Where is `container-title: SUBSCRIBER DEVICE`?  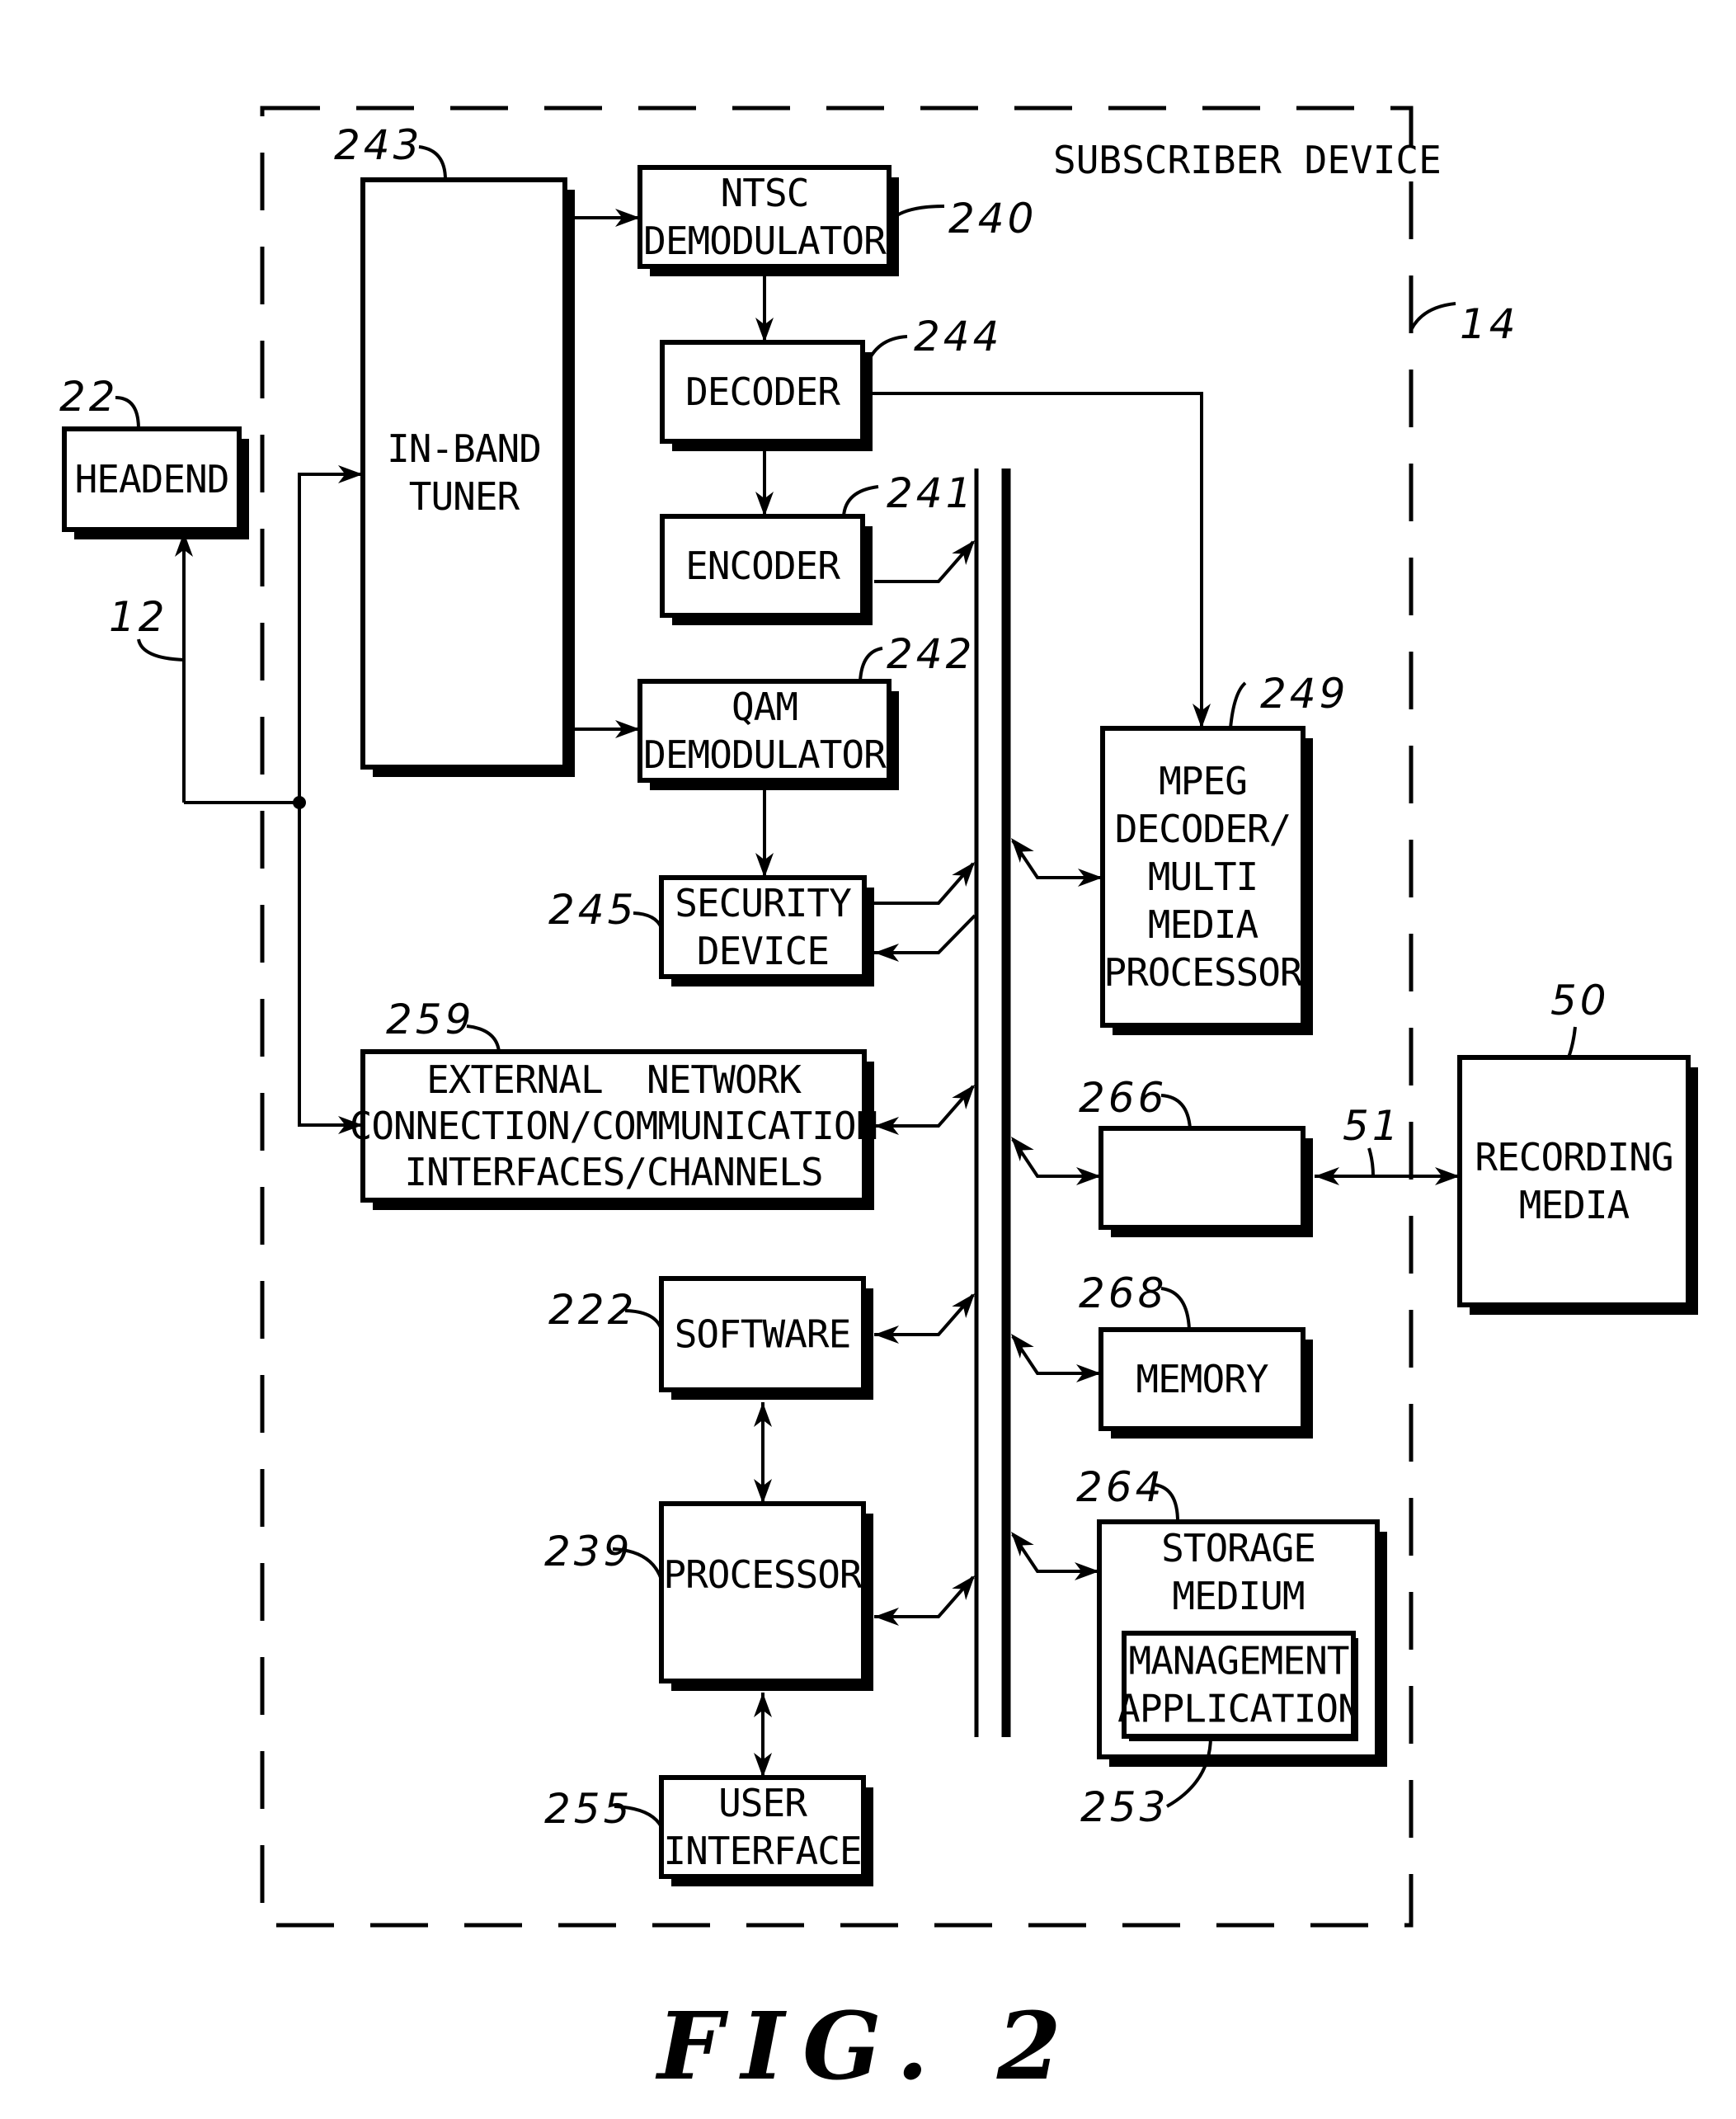 container-title: SUBSCRIBER DEVICE is located at coordinates (1247, 160).